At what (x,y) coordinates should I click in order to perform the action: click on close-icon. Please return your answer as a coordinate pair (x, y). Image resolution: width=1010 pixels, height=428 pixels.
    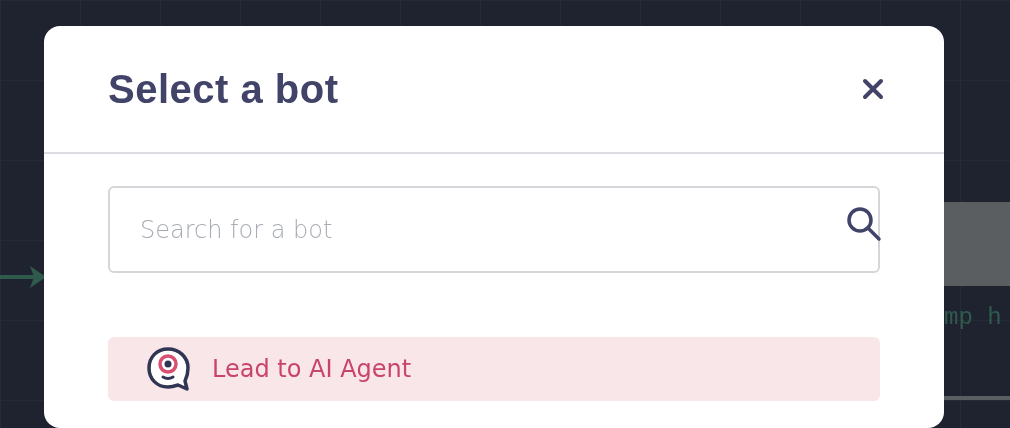
    Looking at the image, I should click on (873, 89).